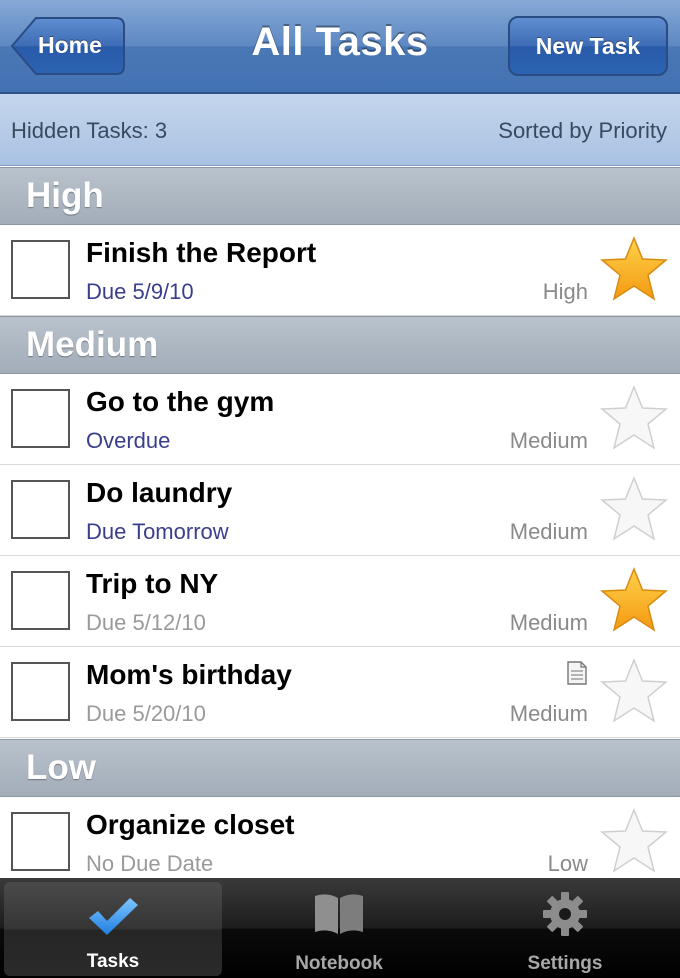 Image resolution: width=680 pixels, height=978 pixels. I want to click on task-row: Trip to NY Due 5/12/10 Medium, so click(340, 601).